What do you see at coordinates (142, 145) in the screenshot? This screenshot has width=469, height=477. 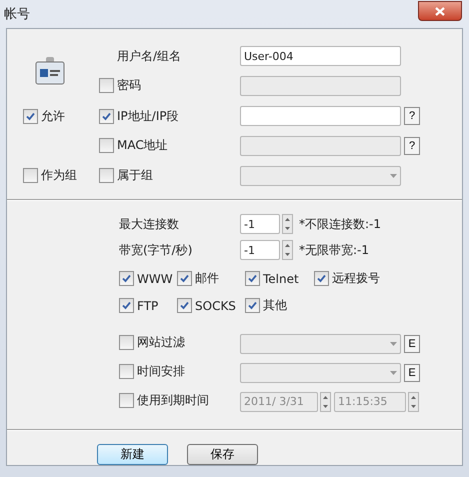 I see `checkbox-label: MAC地址` at bounding box center [142, 145].